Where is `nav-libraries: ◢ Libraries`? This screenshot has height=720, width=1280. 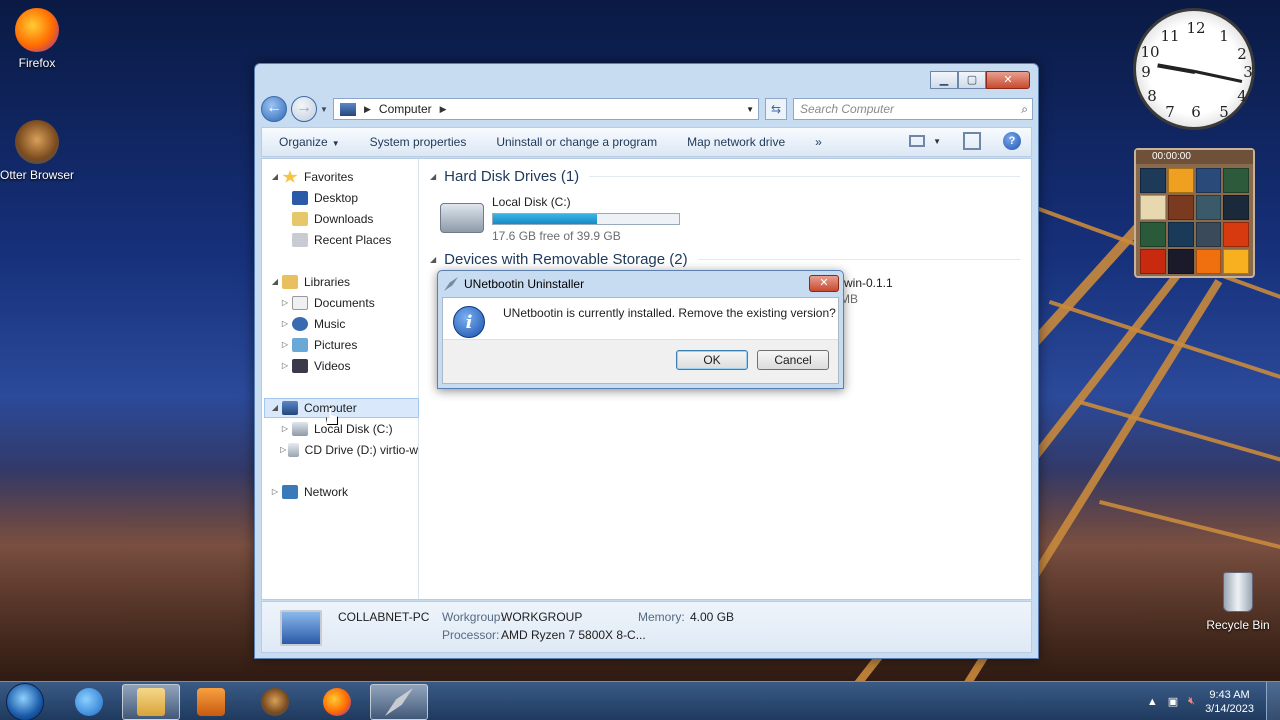 nav-libraries: ◢ Libraries is located at coordinates (310, 282).